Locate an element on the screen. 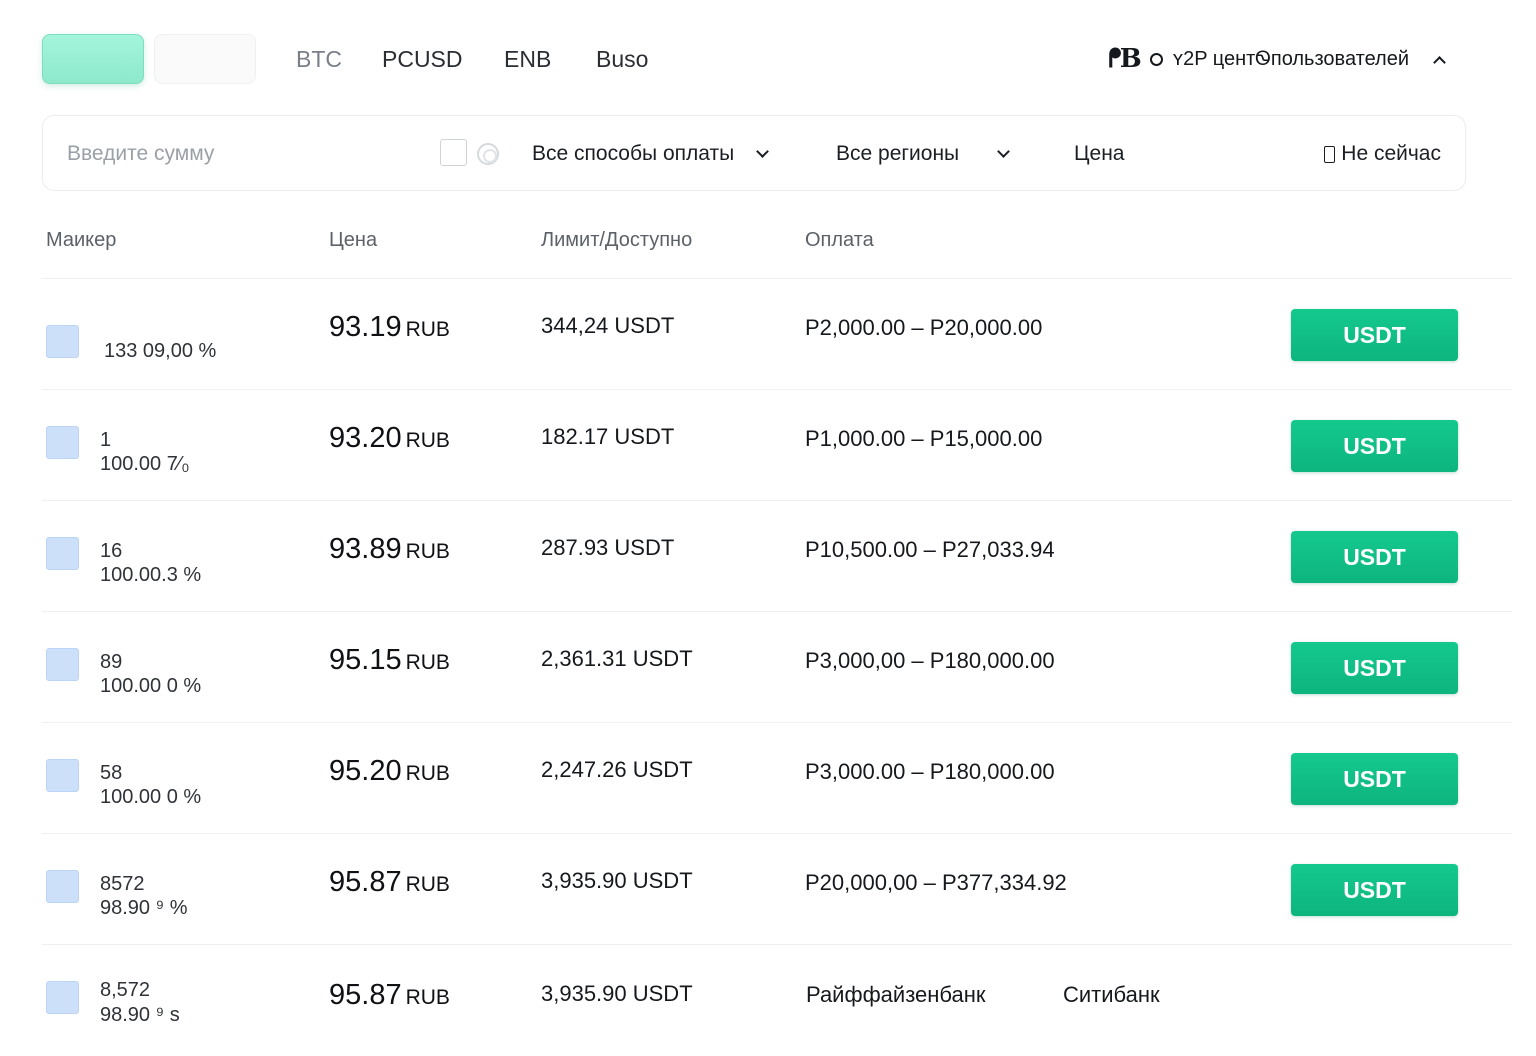 This screenshot has width=1536, height=1056. available-amount: 182.17 USDT is located at coordinates (608, 436).